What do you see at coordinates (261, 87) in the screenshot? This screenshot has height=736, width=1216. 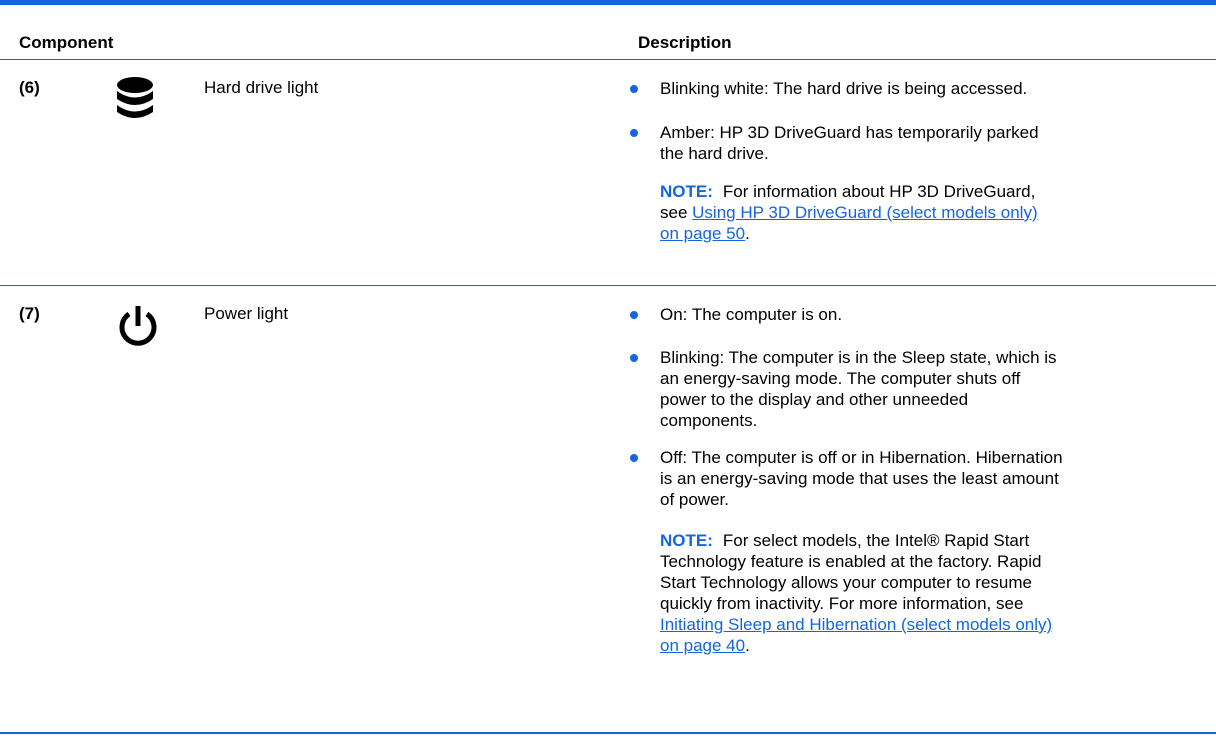 I see `component-name: Hard drive light` at bounding box center [261, 87].